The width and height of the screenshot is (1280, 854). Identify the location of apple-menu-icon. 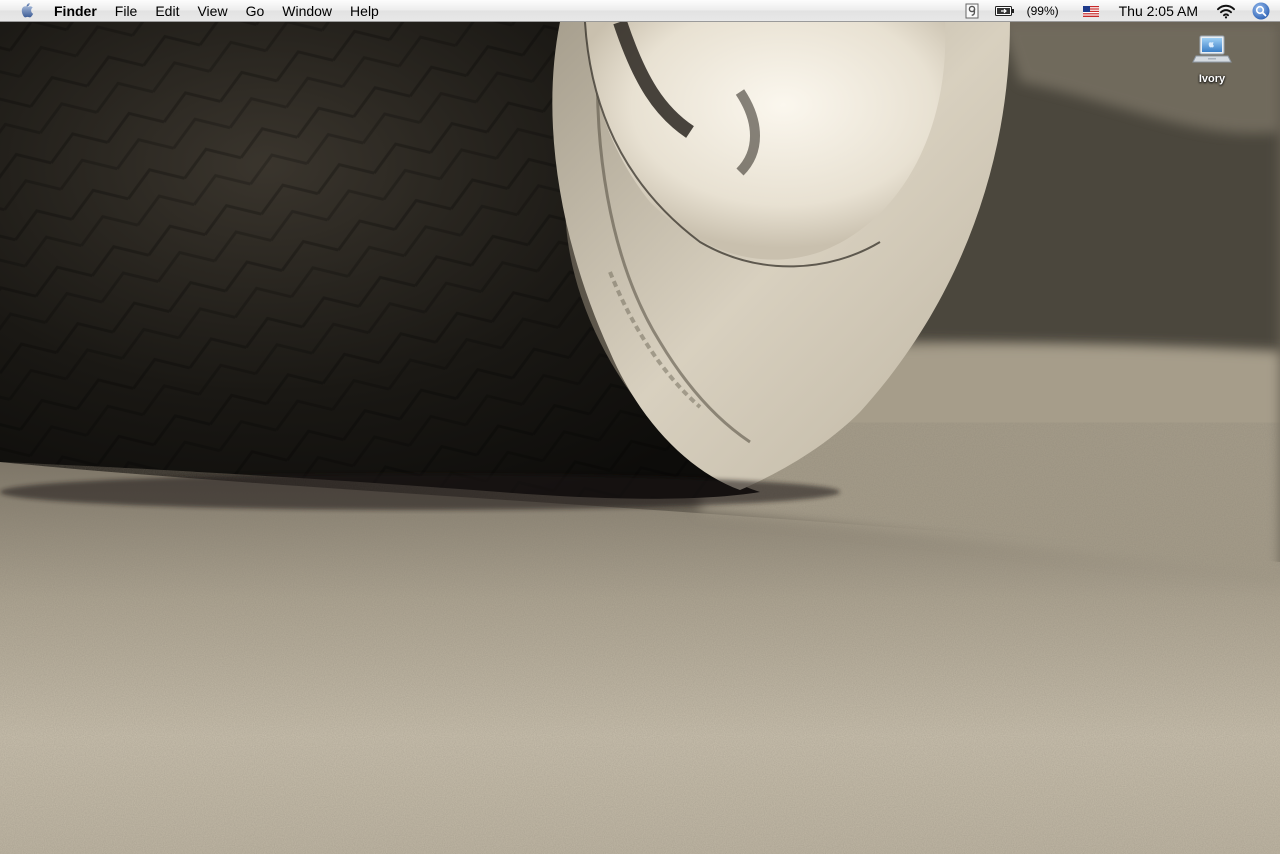
(27, 11).